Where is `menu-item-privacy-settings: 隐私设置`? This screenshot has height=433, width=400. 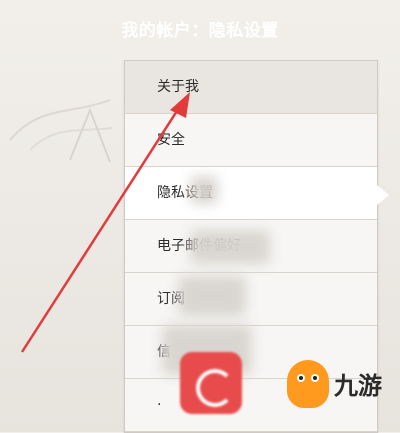 menu-item-privacy-settings: 隐私设置 is located at coordinates (257, 193).